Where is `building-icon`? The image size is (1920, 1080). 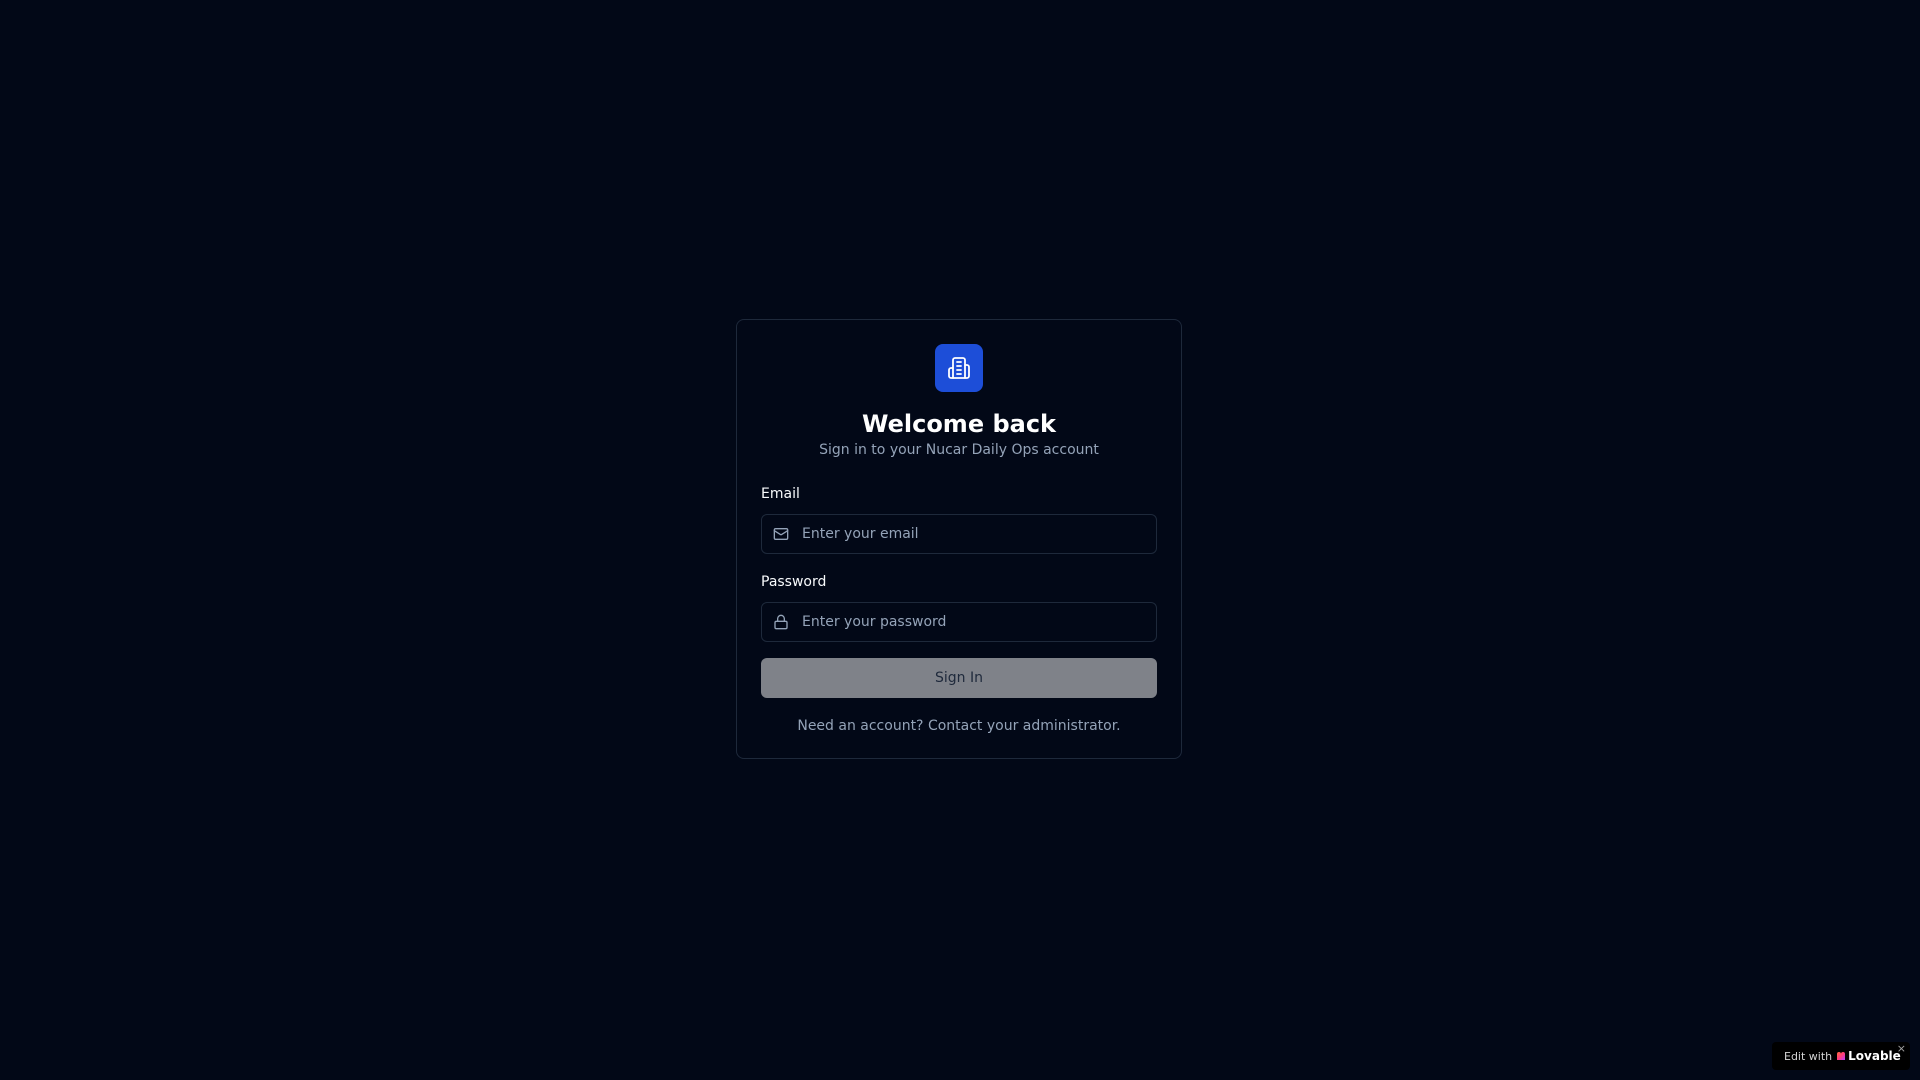
building-icon is located at coordinates (959, 368).